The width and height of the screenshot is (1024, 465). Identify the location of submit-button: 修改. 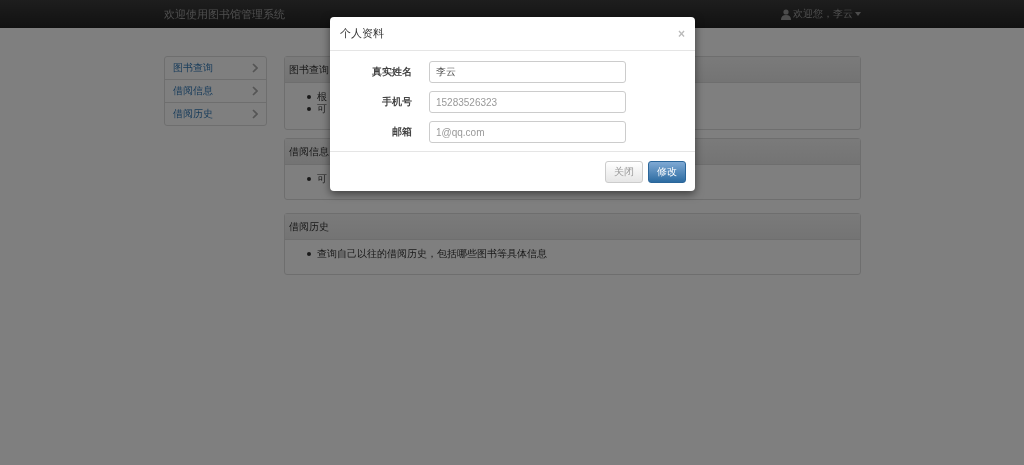
(667, 171).